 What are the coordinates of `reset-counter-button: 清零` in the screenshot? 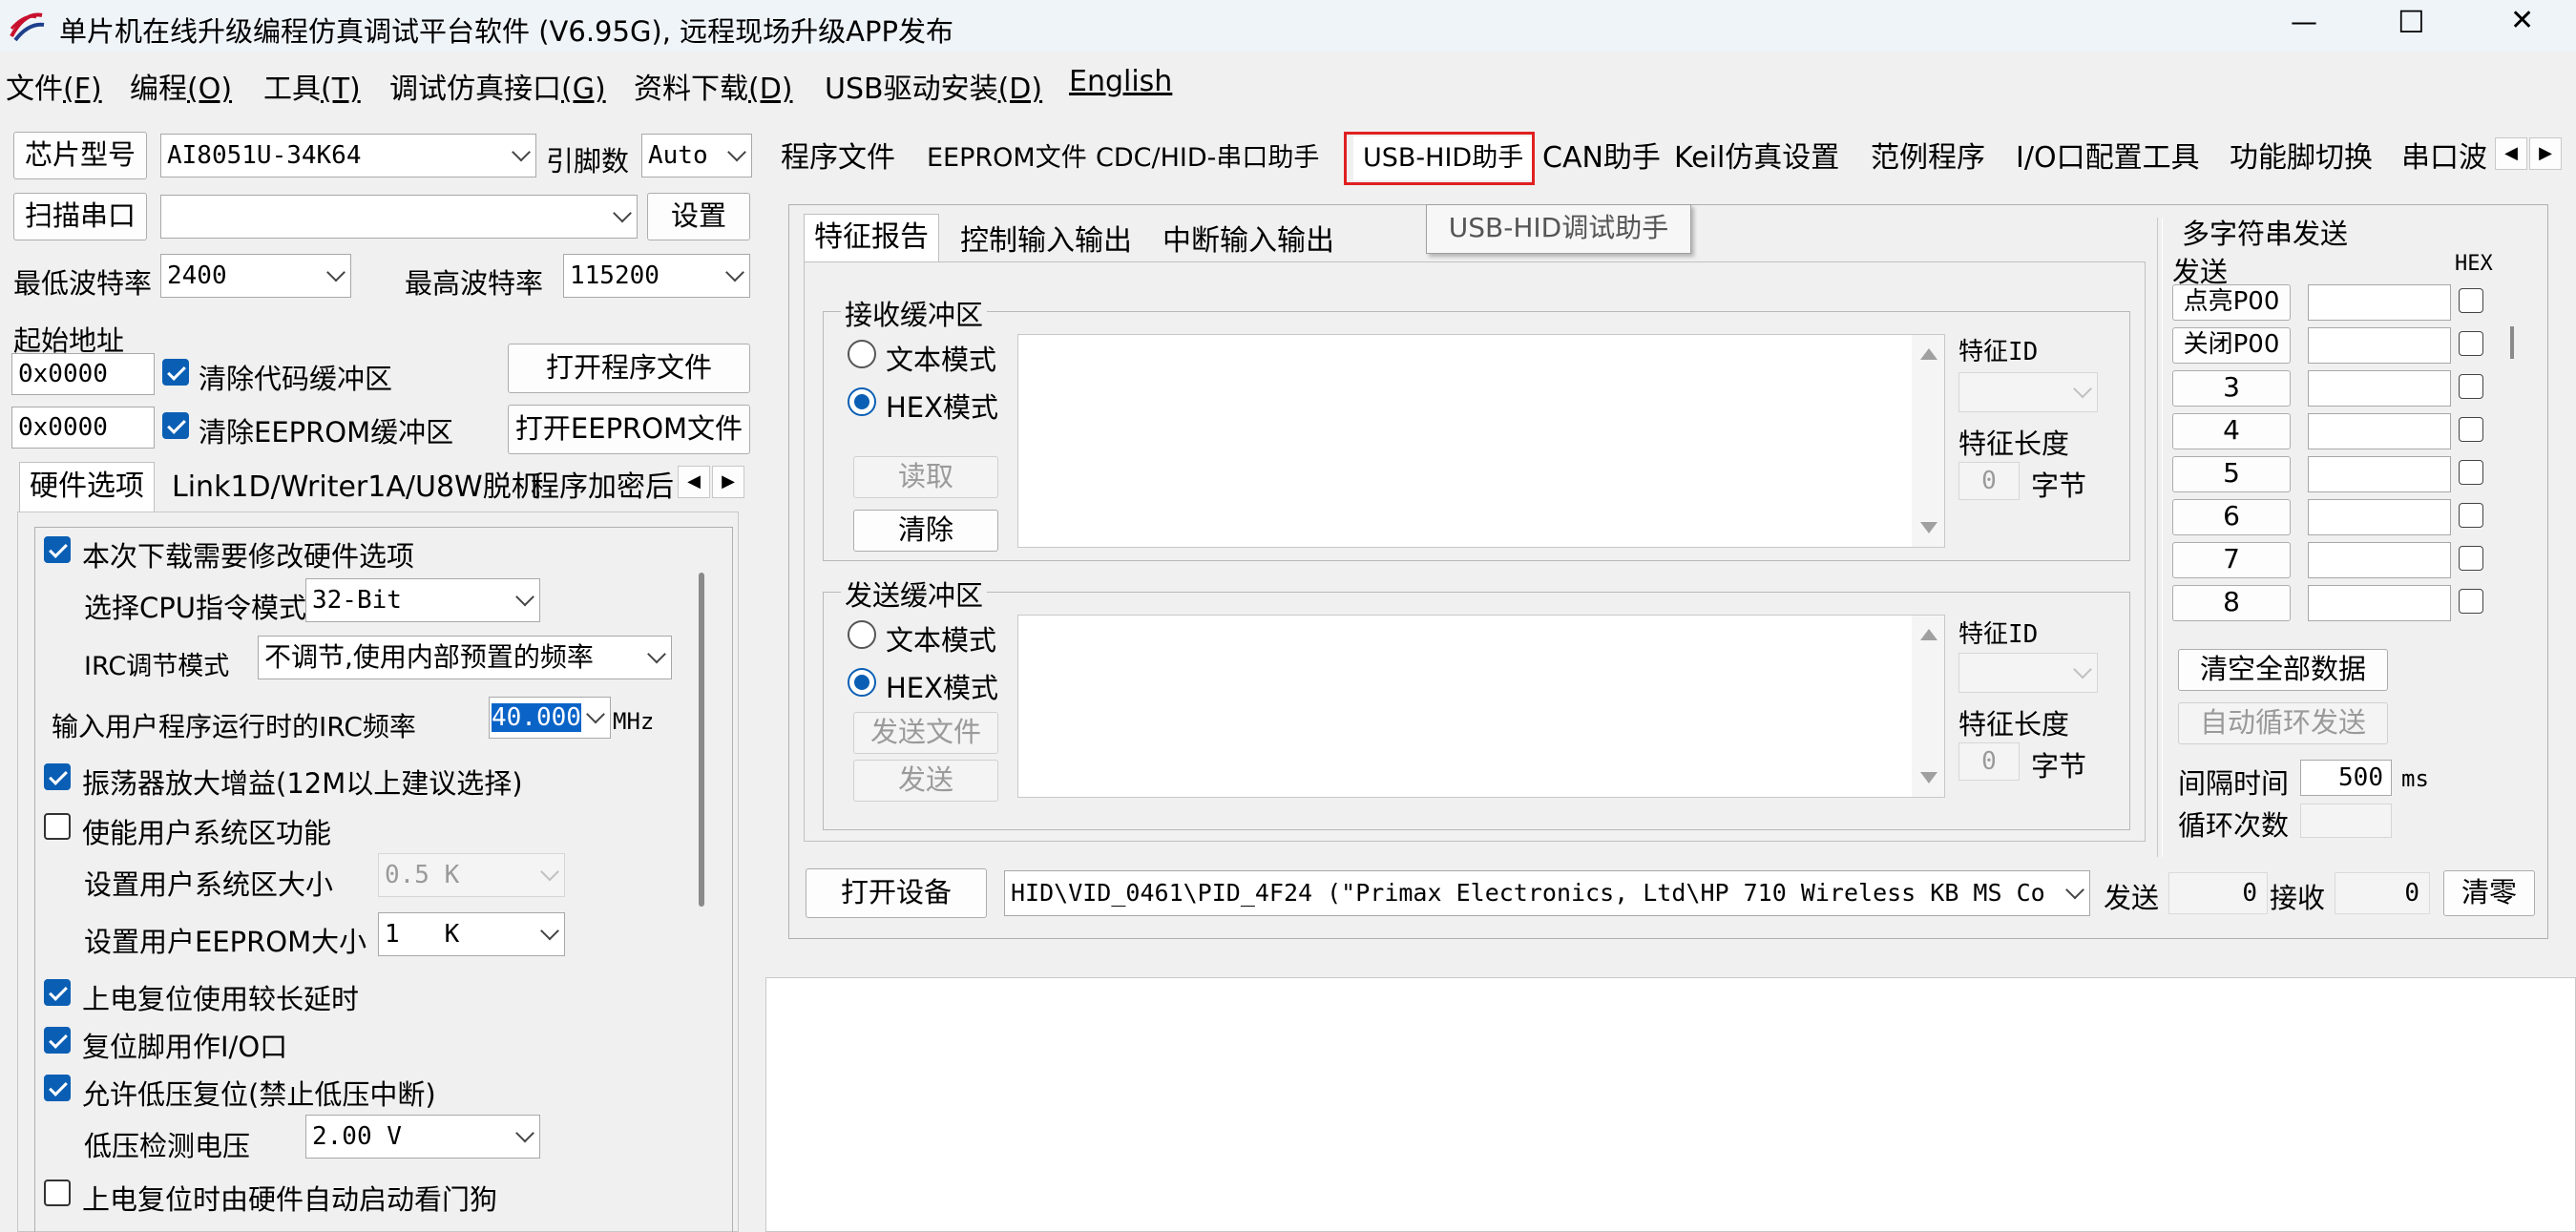 It's located at (2489, 893).